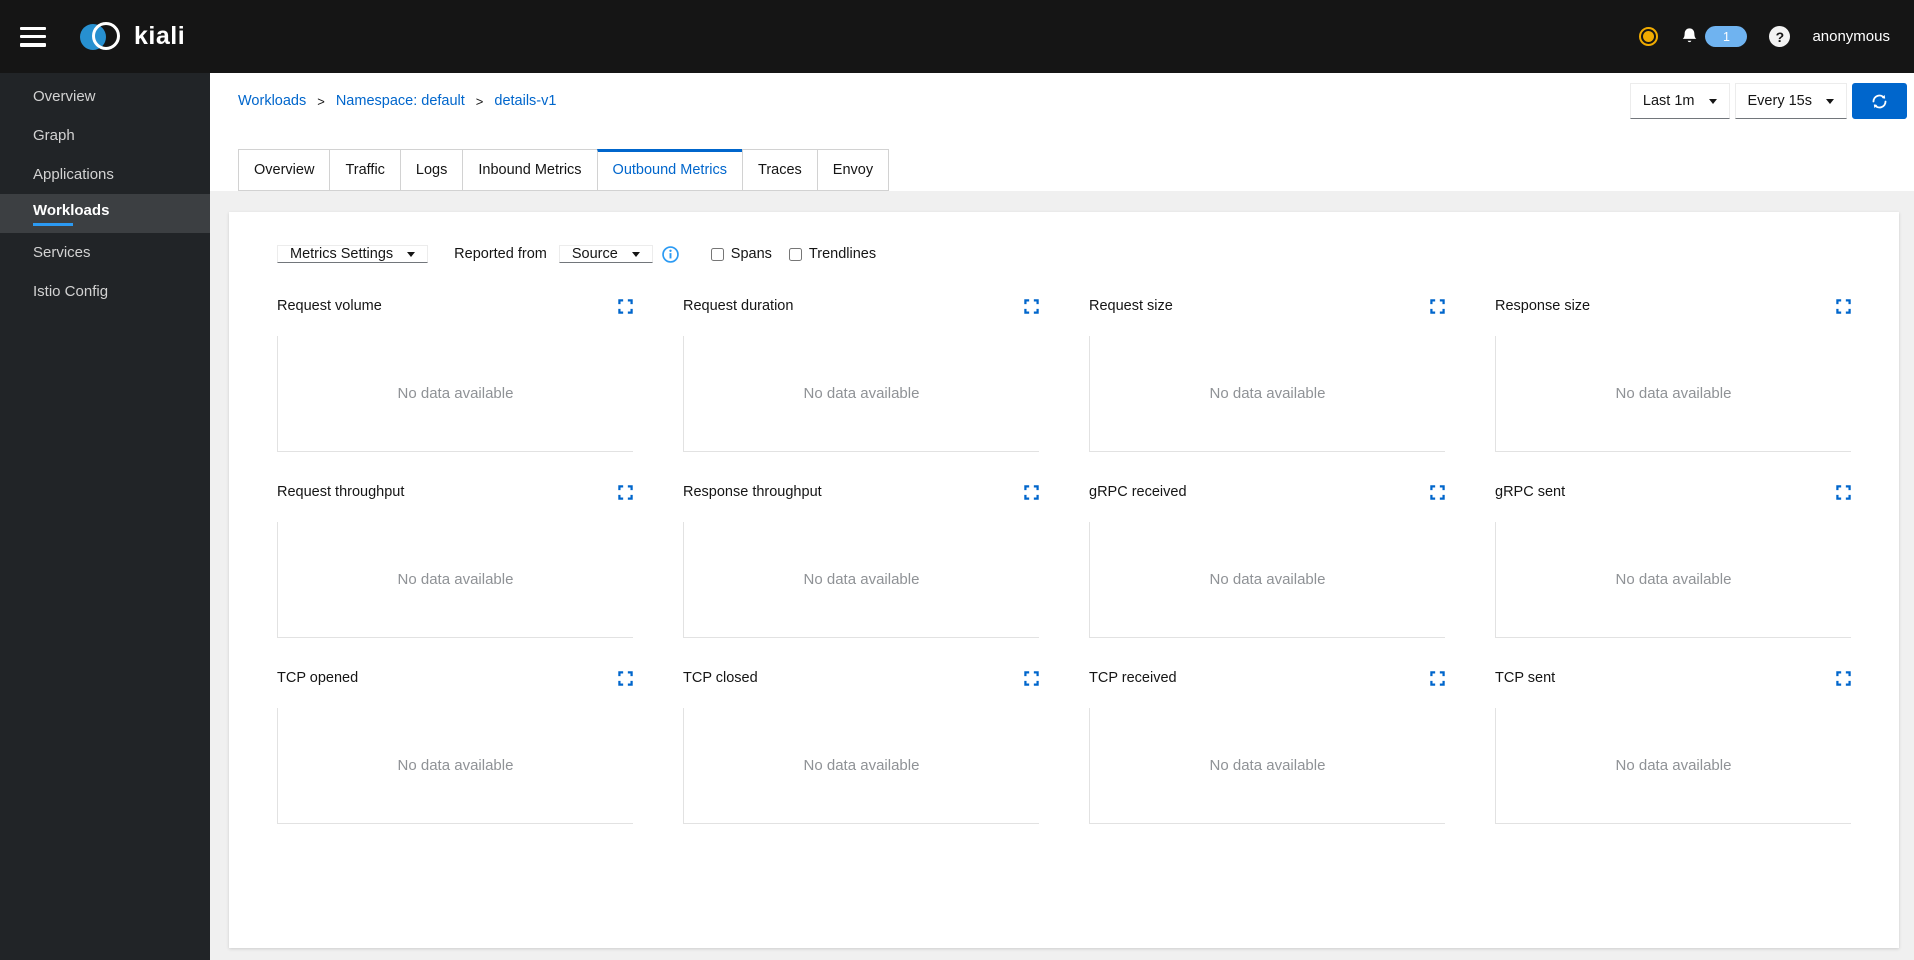 This screenshot has width=1914, height=960. What do you see at coordinates (105, 291) in the screenshot?
I see `sidebar-item-istio-config: Istio Config` at bounding box center [105, 291].